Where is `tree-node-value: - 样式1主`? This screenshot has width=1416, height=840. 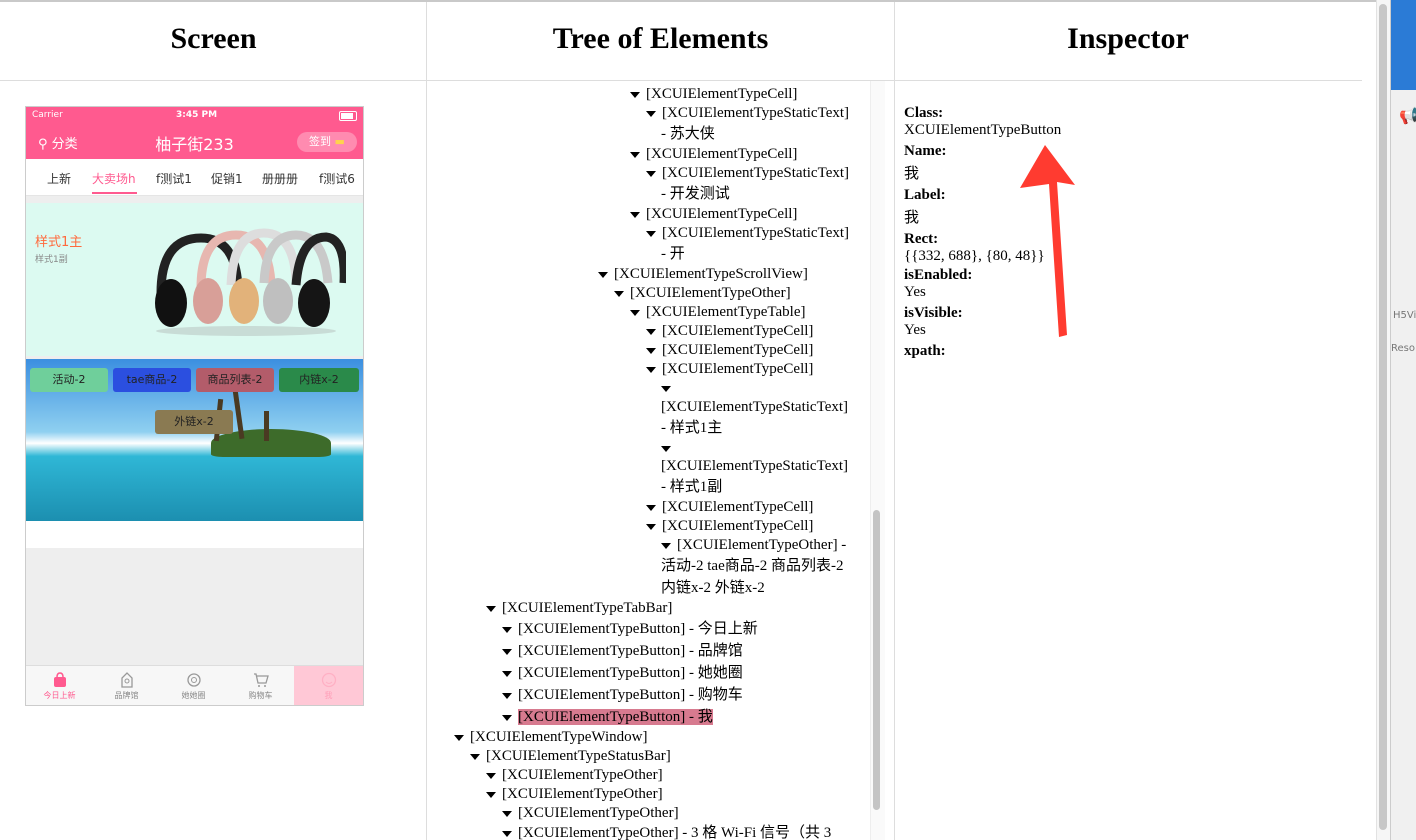 tree-node-value: - 样式1主 is located at coordinates (692, 428).